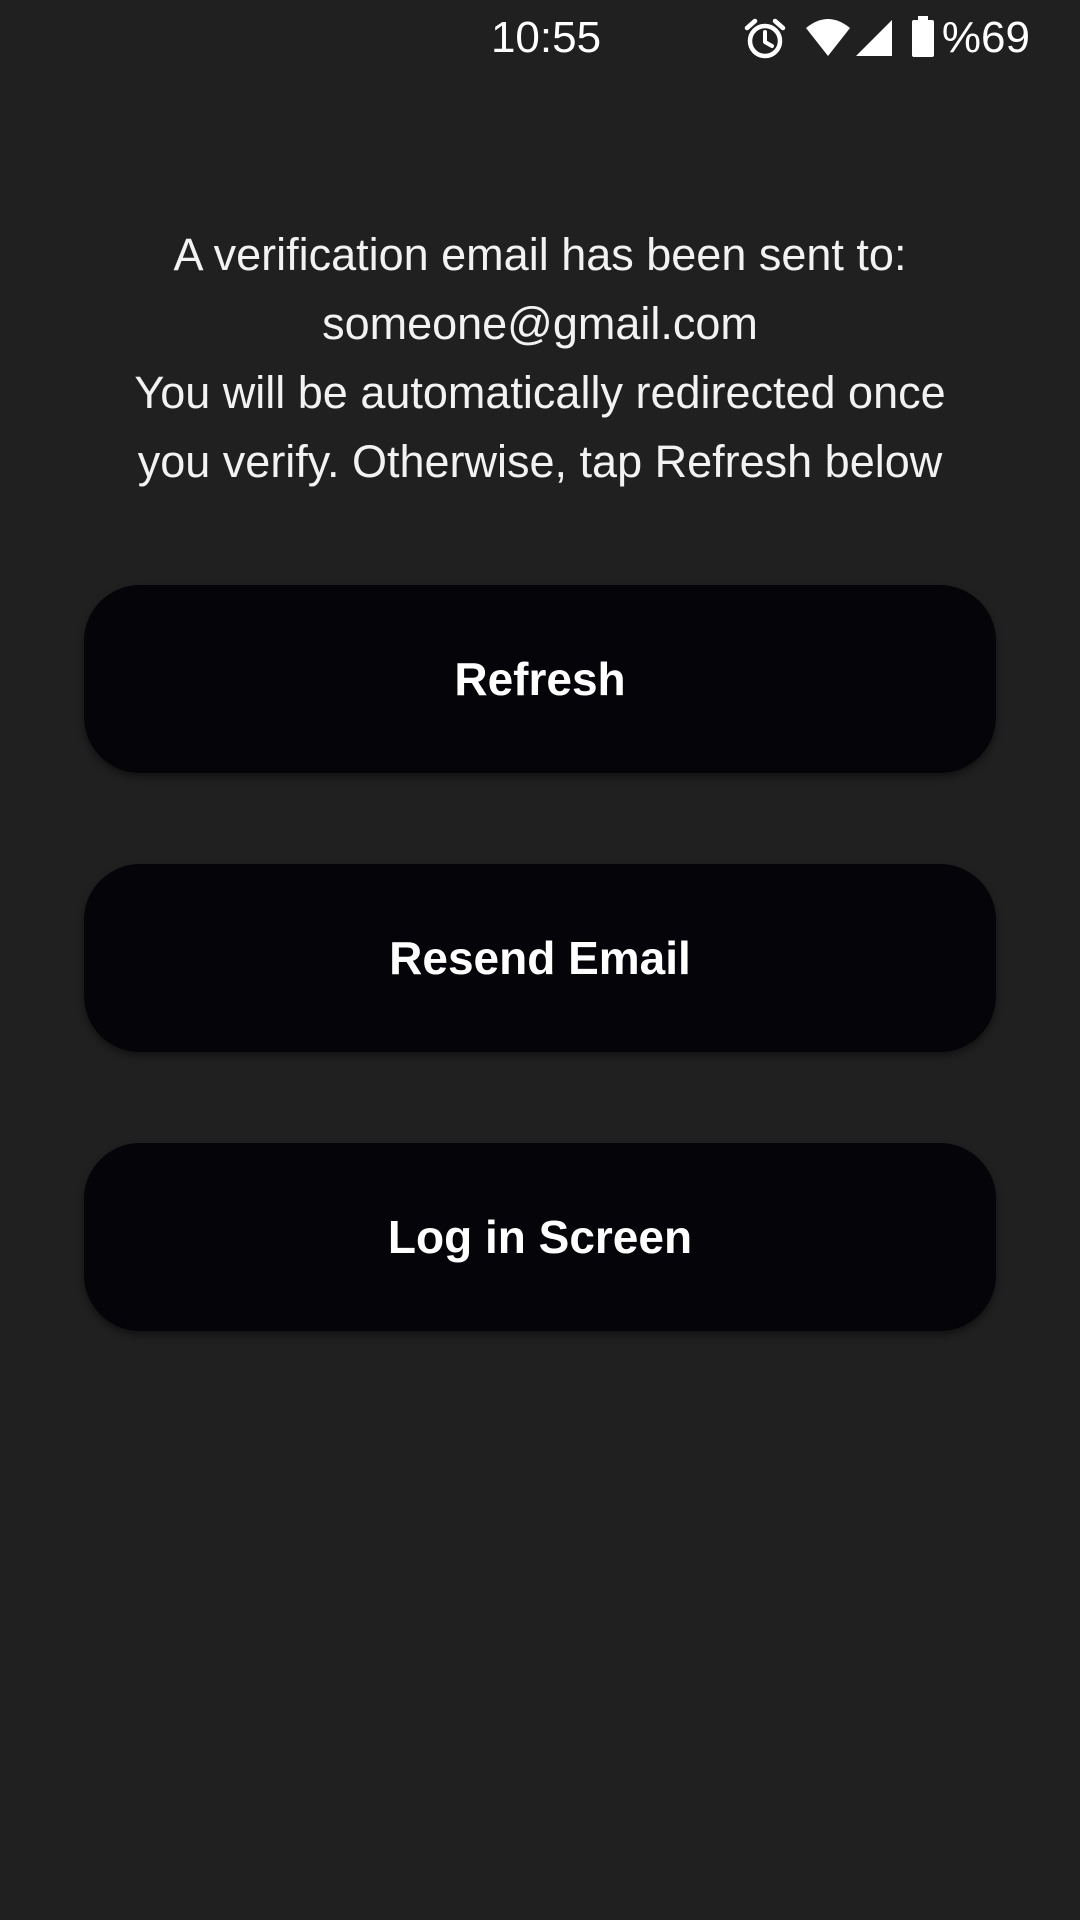  What do you see at coordinates (540, 254) in the screenshot?
I see `message-sent-to: A verification email has been sent to:` at bounding box center [540, 254].